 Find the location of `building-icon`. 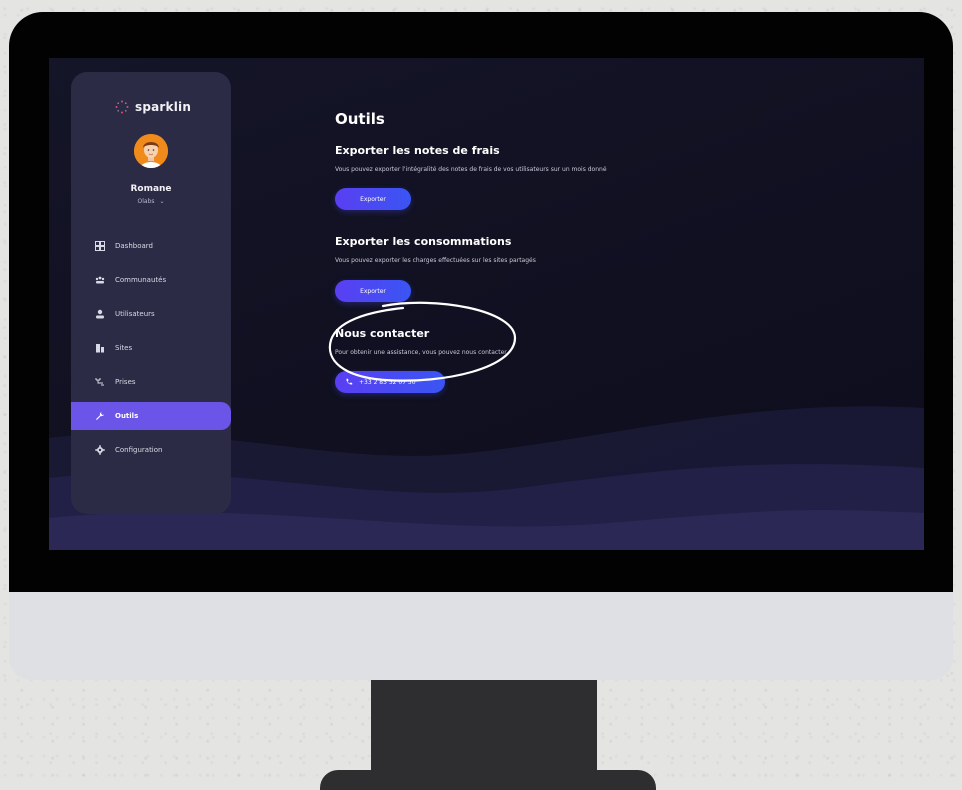

building-icon is located at coordinates (100, 348).